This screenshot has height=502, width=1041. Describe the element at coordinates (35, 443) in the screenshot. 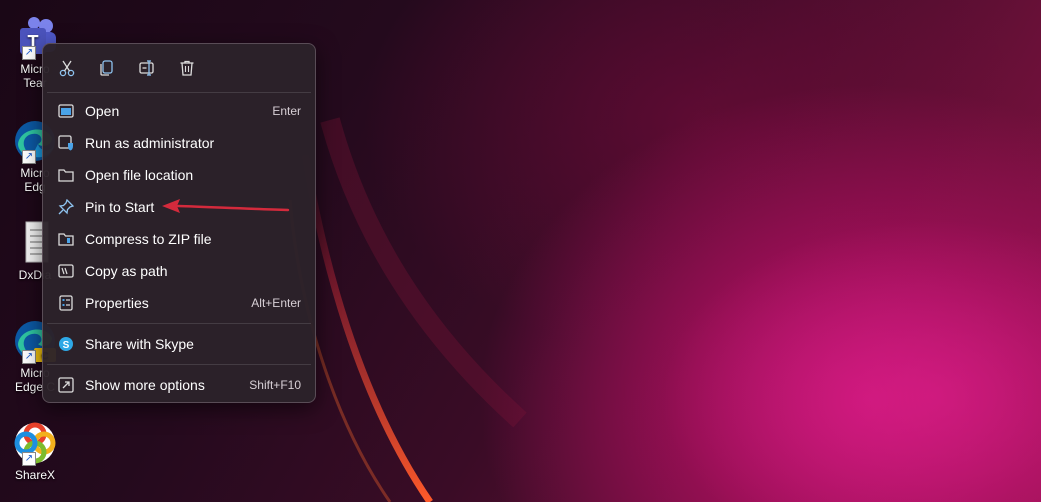

I see `sharex-icon: ↗` at that location.